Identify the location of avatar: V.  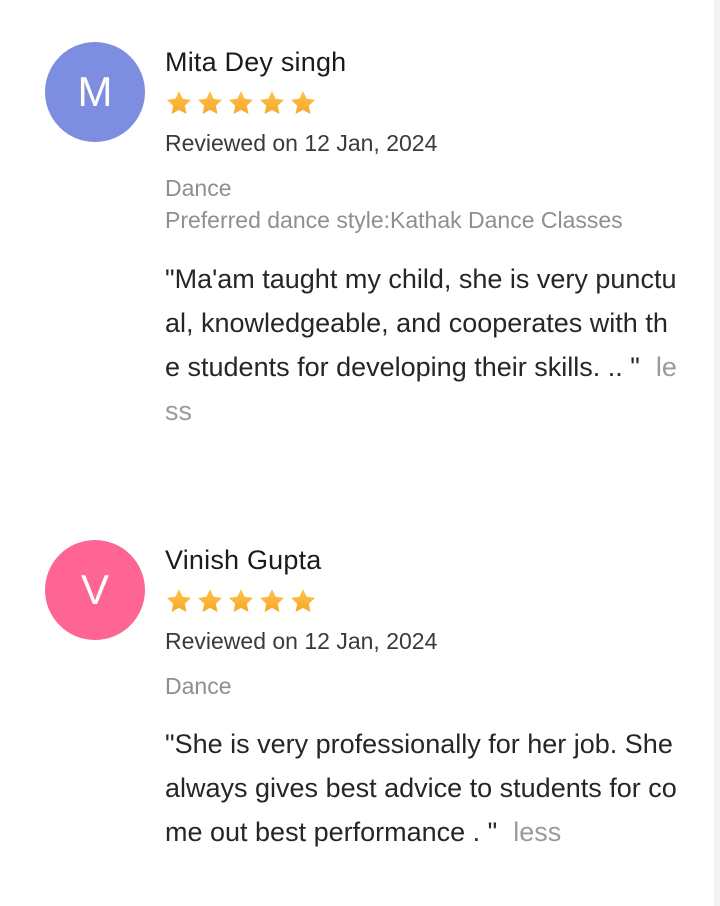
(95, 590).